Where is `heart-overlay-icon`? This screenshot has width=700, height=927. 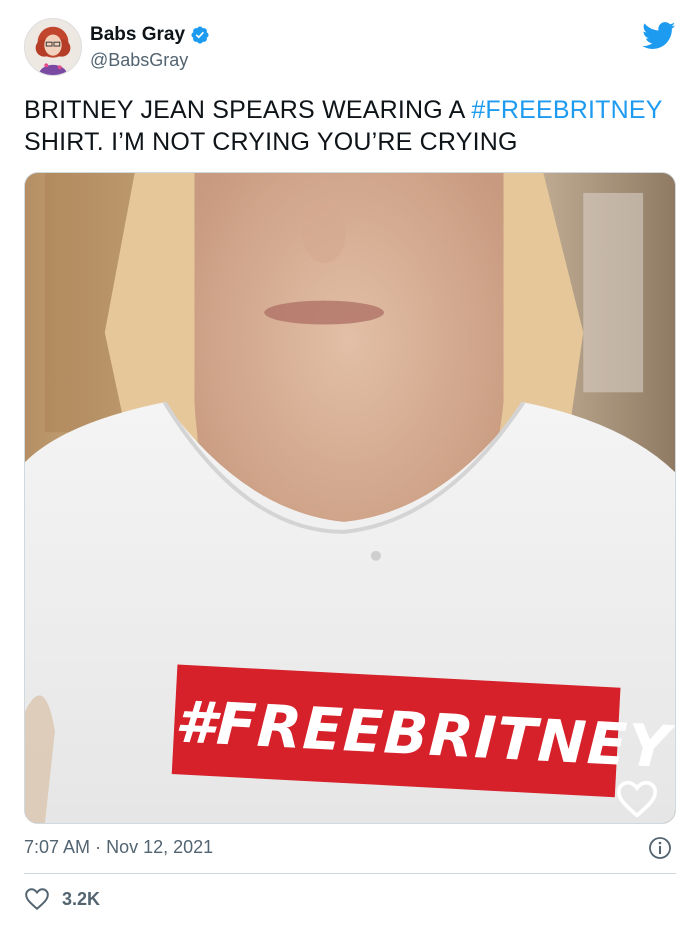
heart-overlay-icon is located at coordinates (637, 799).